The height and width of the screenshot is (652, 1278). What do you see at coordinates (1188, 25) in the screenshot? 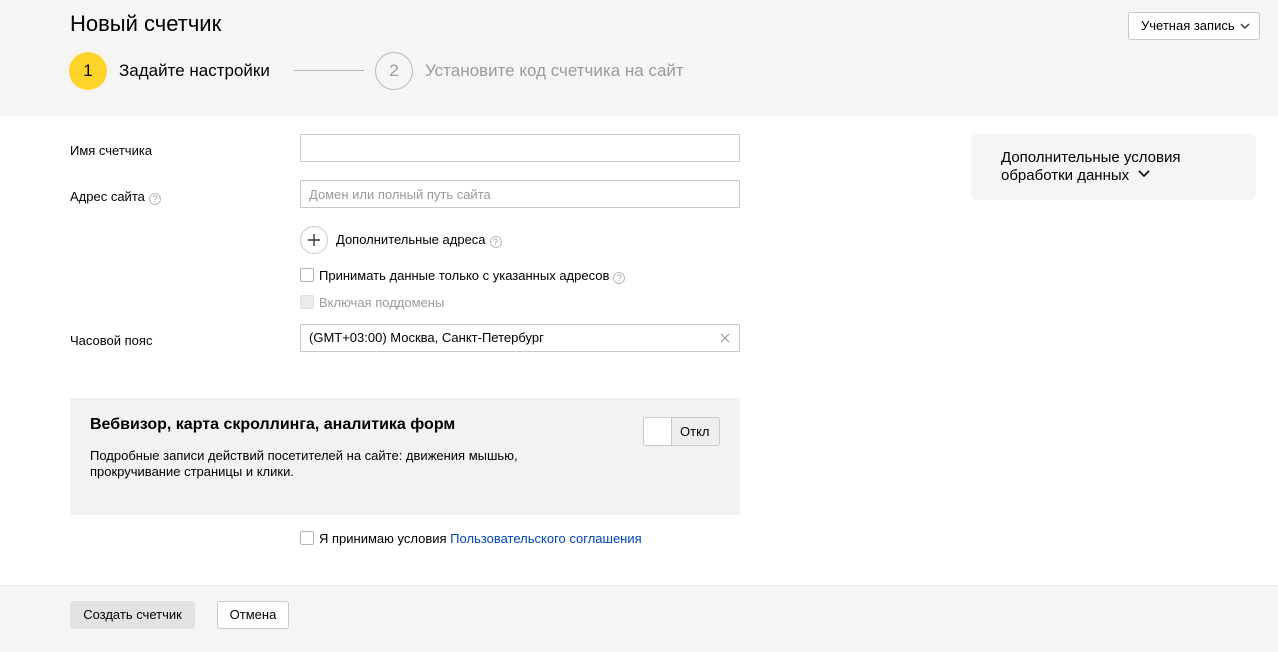
I see `account-button-label: Учетная запись` at bounding box center [1188, 25].